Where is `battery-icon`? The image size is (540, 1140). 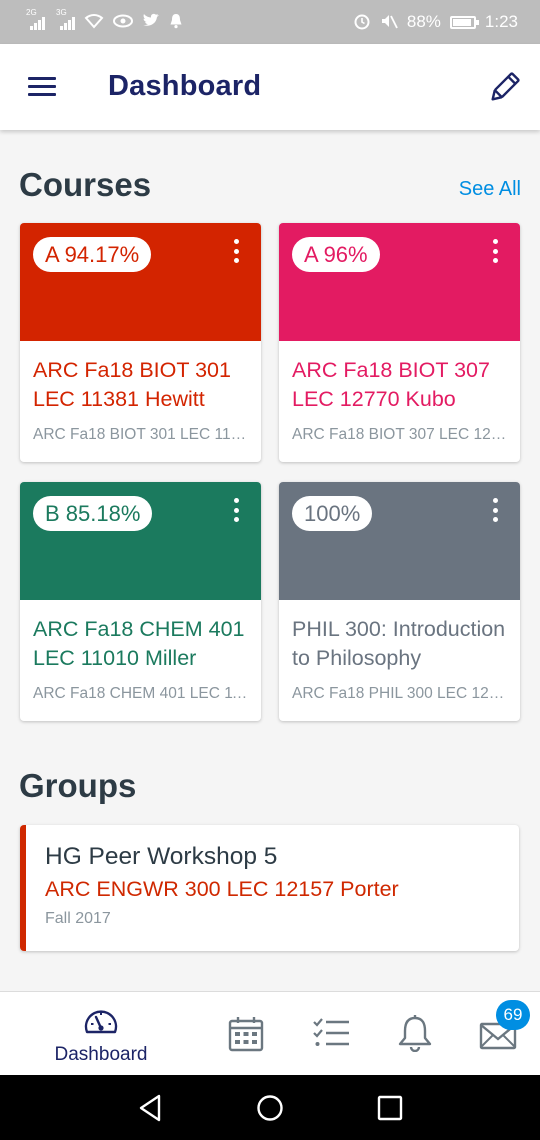 battery-icon is located at coordinates (464, 22).